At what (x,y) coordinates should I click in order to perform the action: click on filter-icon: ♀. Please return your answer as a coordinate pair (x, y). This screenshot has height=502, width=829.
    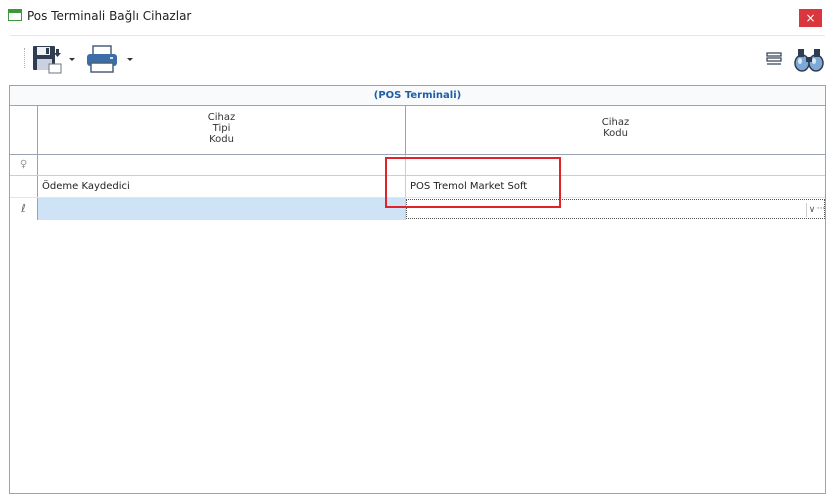
    Looking at the image, I should click on (24, 165).